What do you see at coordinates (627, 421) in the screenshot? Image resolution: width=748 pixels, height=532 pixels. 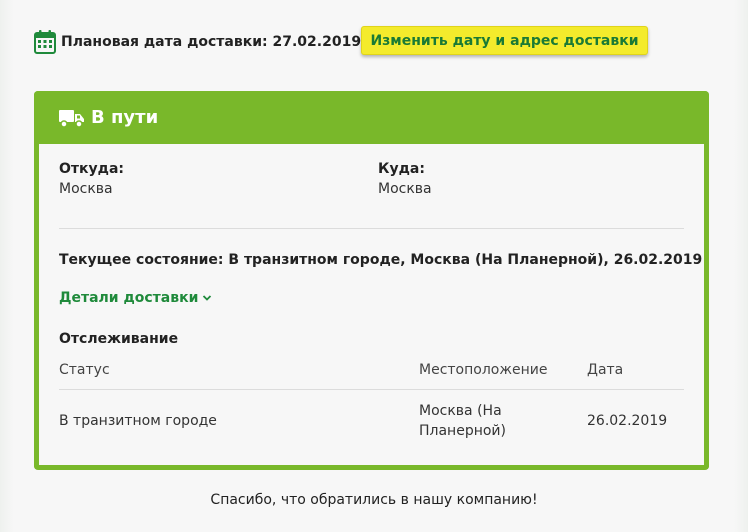 I see `row-date: 26.02.2019` at bounding box center [627, 421].